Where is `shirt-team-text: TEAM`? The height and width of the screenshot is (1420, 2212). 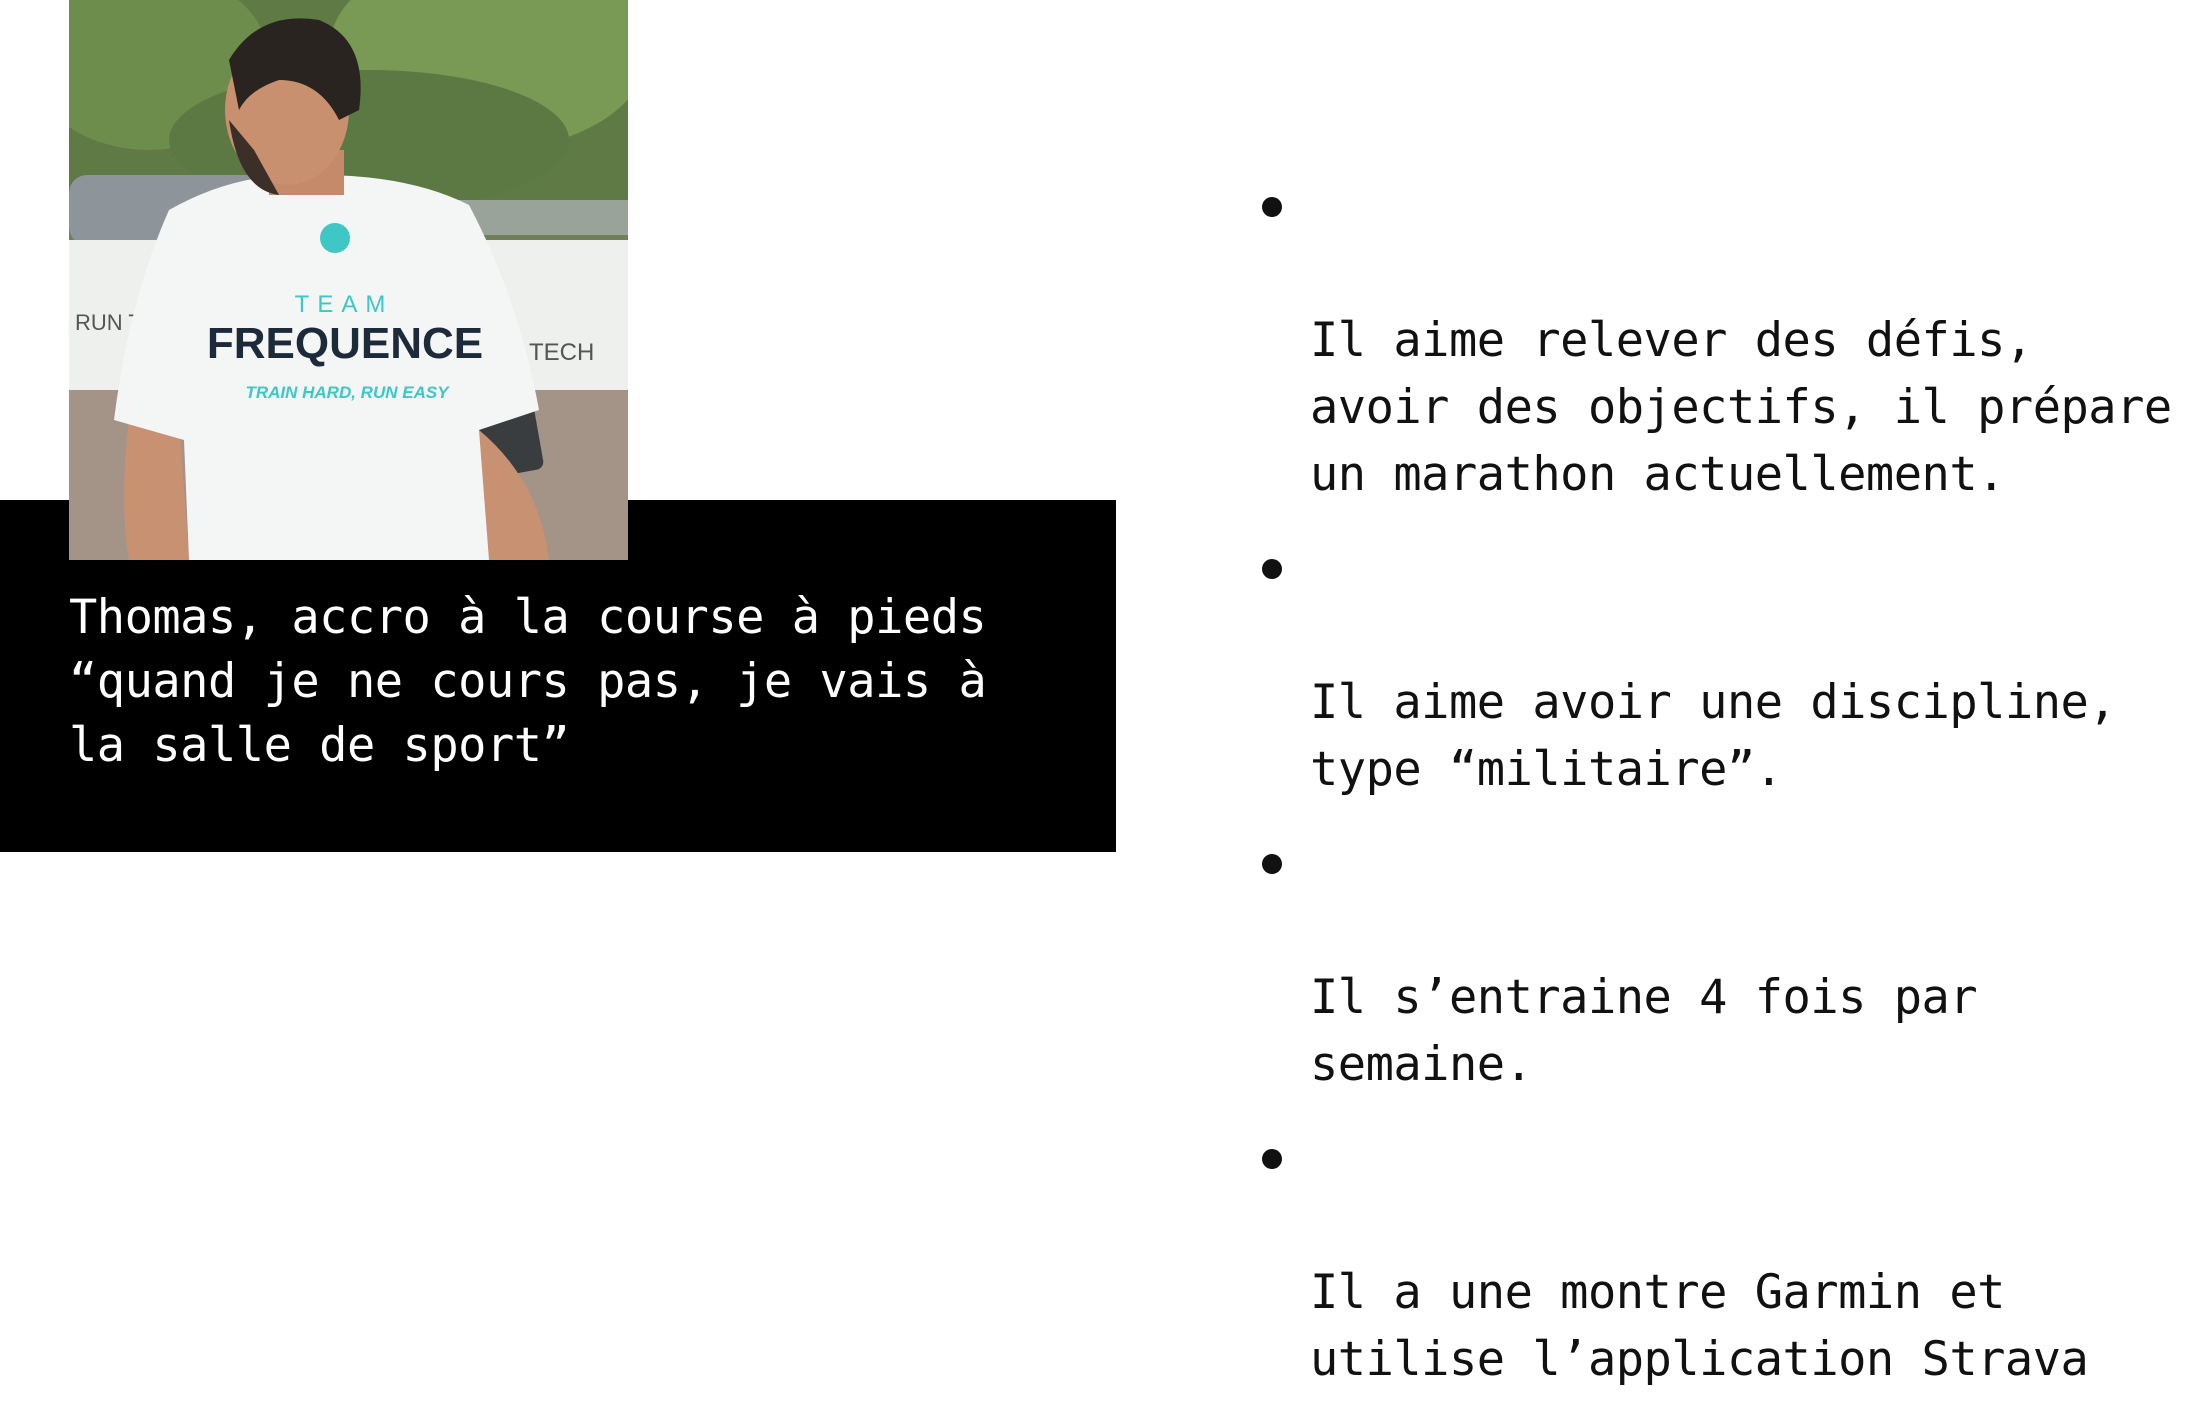
shirt-team-text: TEAM is located at coordinates (344, 304).